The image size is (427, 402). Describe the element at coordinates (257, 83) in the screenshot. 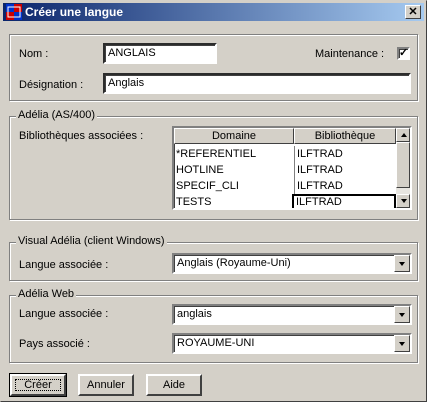

I see `designation-input: Anglais` at that location.